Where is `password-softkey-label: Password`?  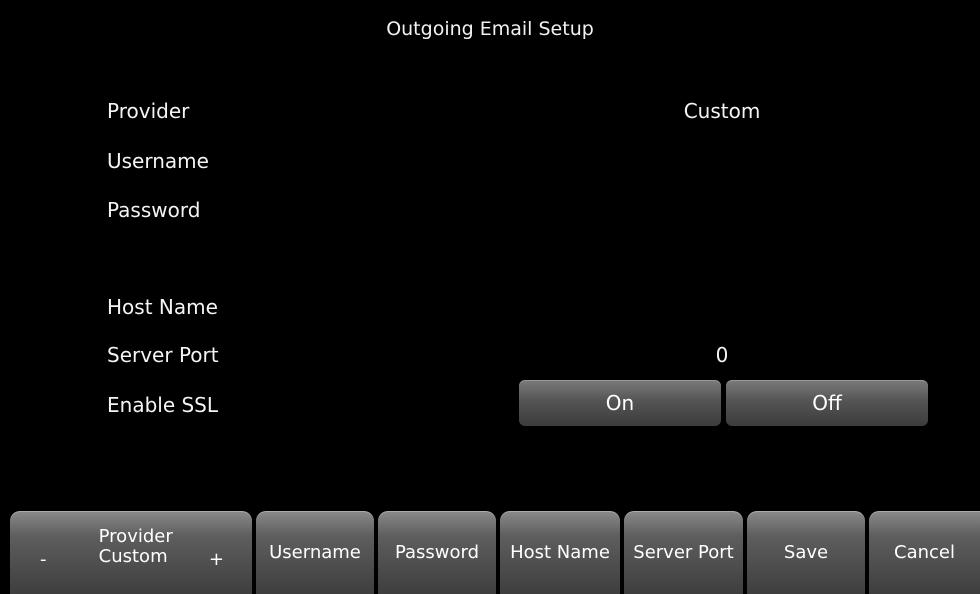 password-softkey-label: Password is located at coordinates (437, 552).